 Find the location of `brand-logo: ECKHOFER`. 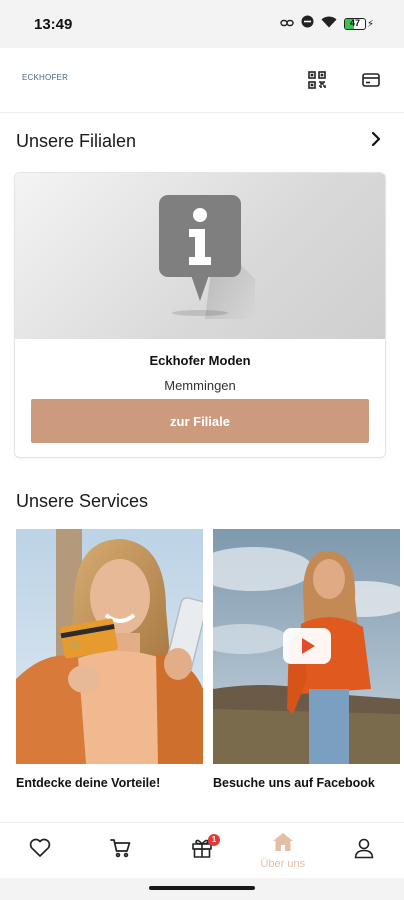

brand-logo: ECKHOFER is located at coordinates (45, 77).